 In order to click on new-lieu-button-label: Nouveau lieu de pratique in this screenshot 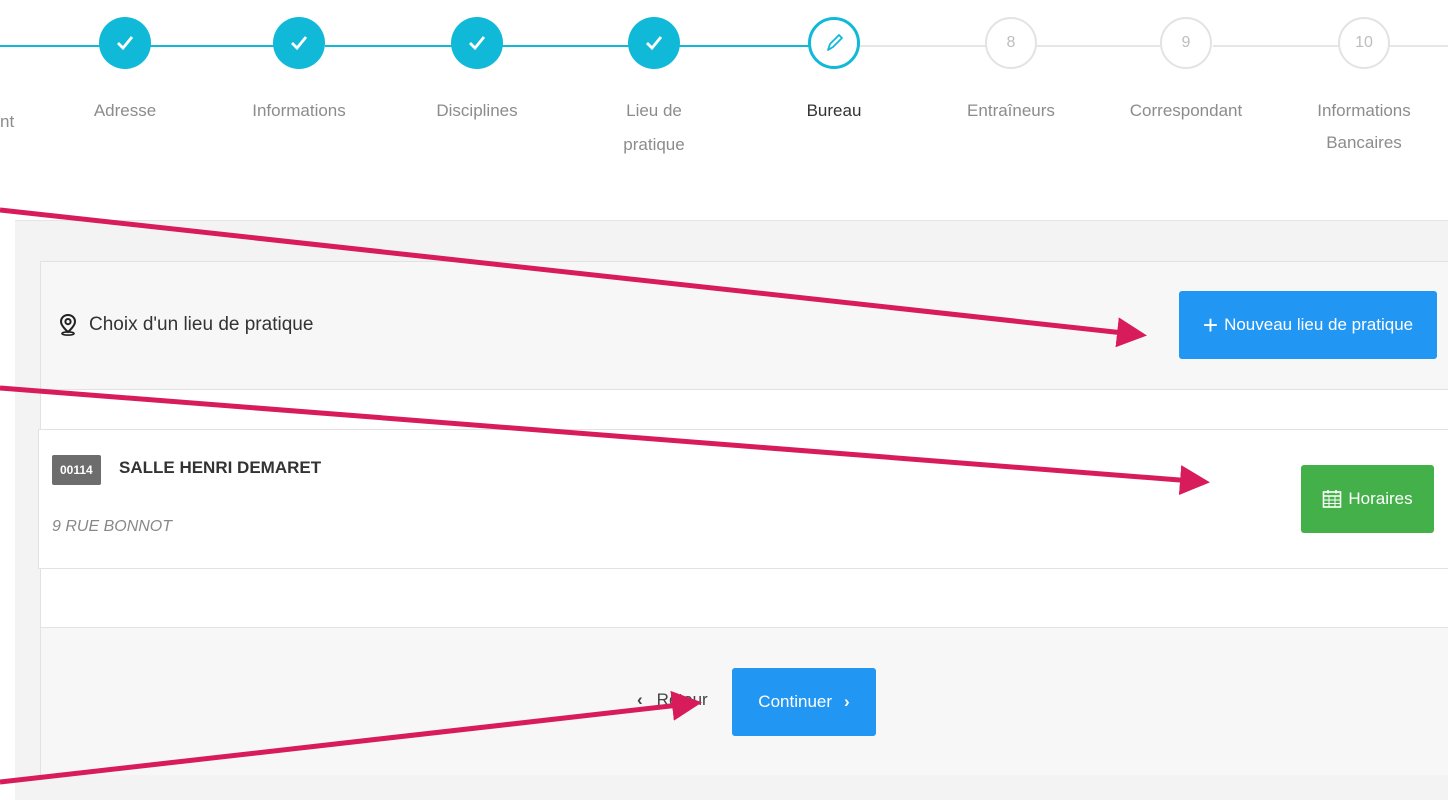, I will do `click(1319, 324)`.